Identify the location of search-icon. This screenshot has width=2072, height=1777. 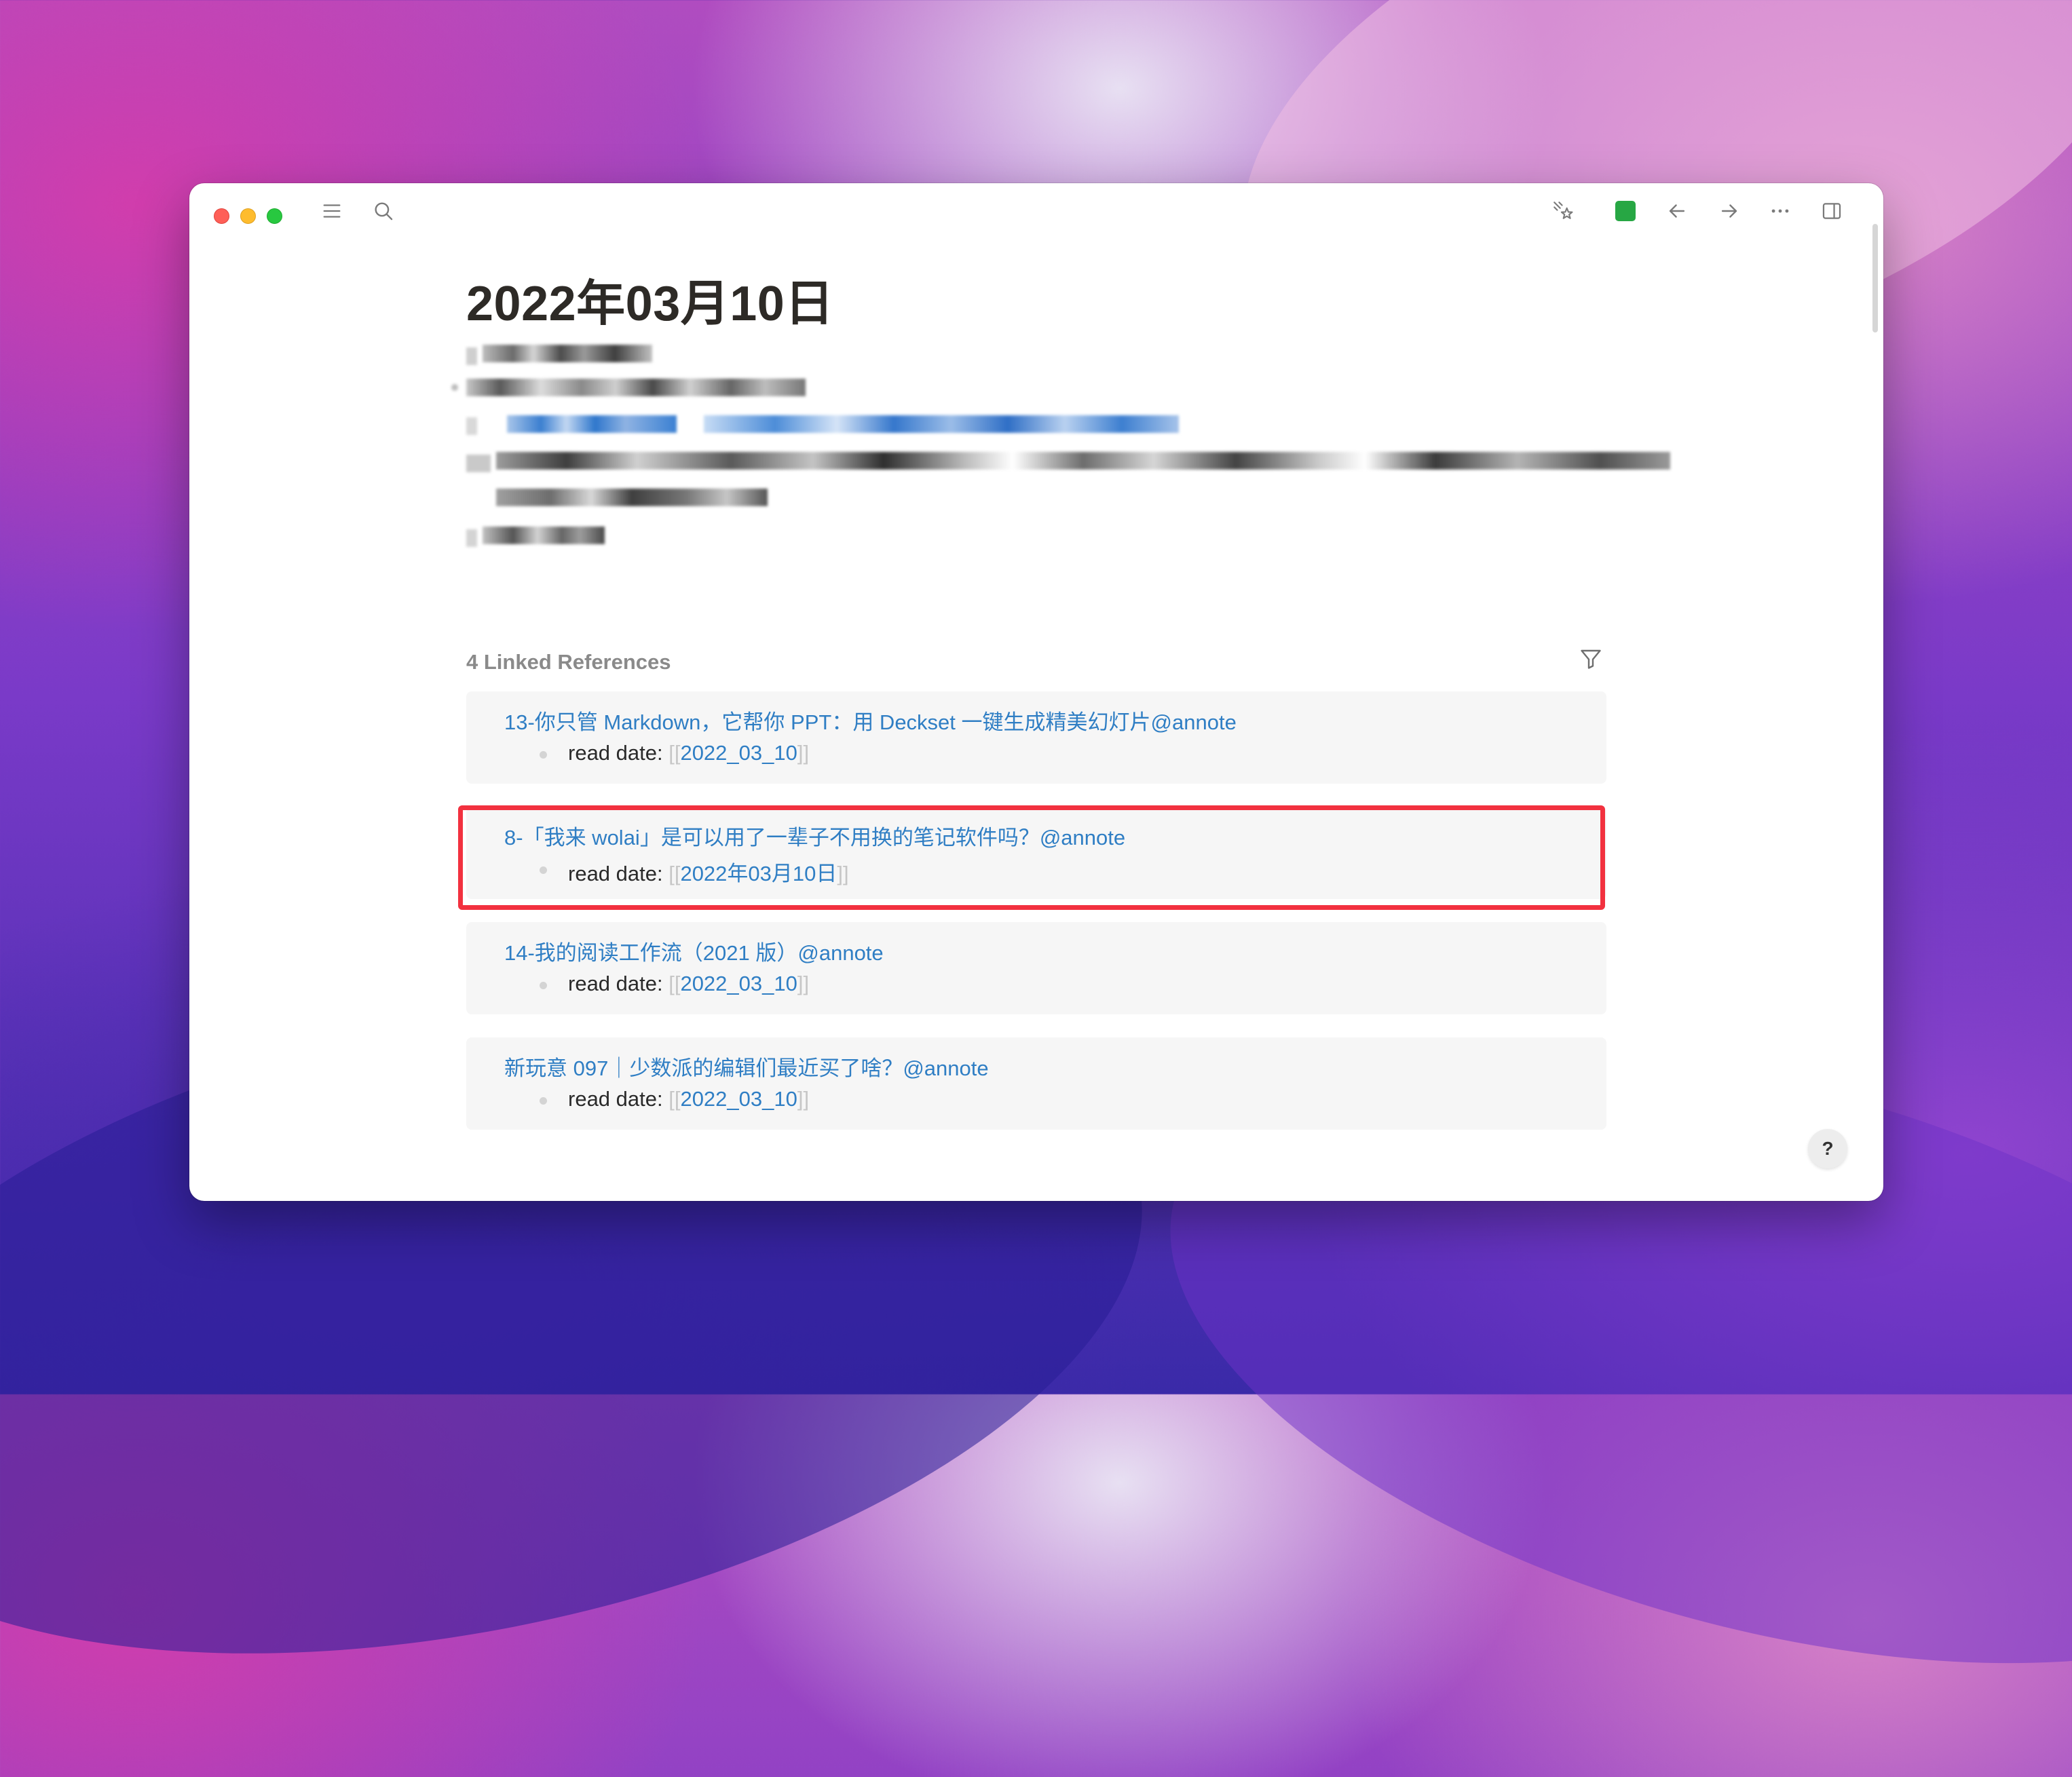
(383, 211).